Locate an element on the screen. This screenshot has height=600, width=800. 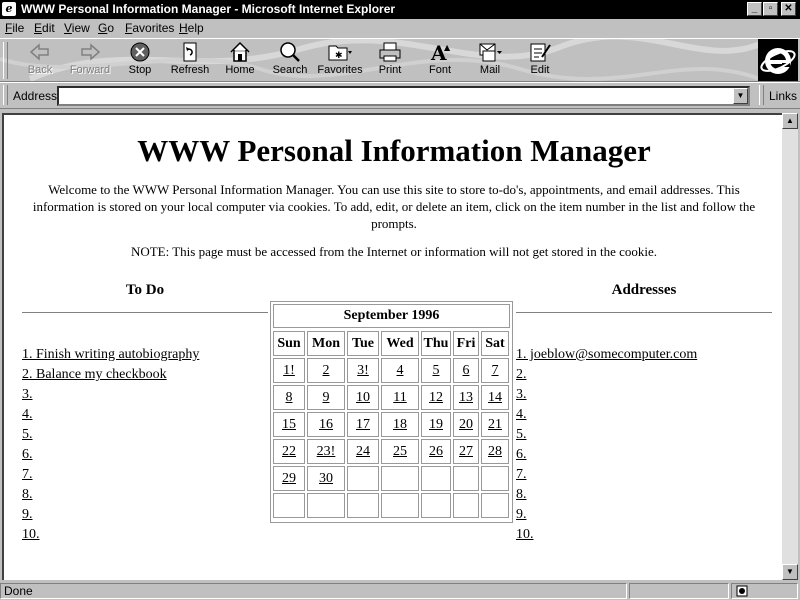
todo-link-4: 4. is located at coordinates (27, 414).